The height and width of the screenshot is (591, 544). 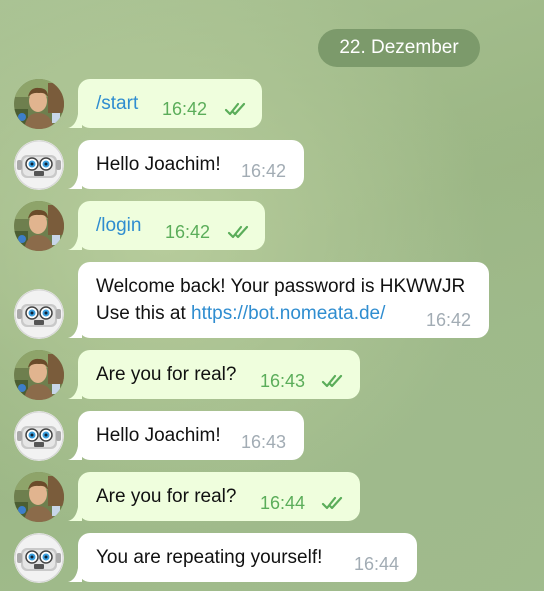 What do you see at coordinates (118, 226) in the screenshot?
I see `bot-command-link: /login` at bounding box center [118, 226].